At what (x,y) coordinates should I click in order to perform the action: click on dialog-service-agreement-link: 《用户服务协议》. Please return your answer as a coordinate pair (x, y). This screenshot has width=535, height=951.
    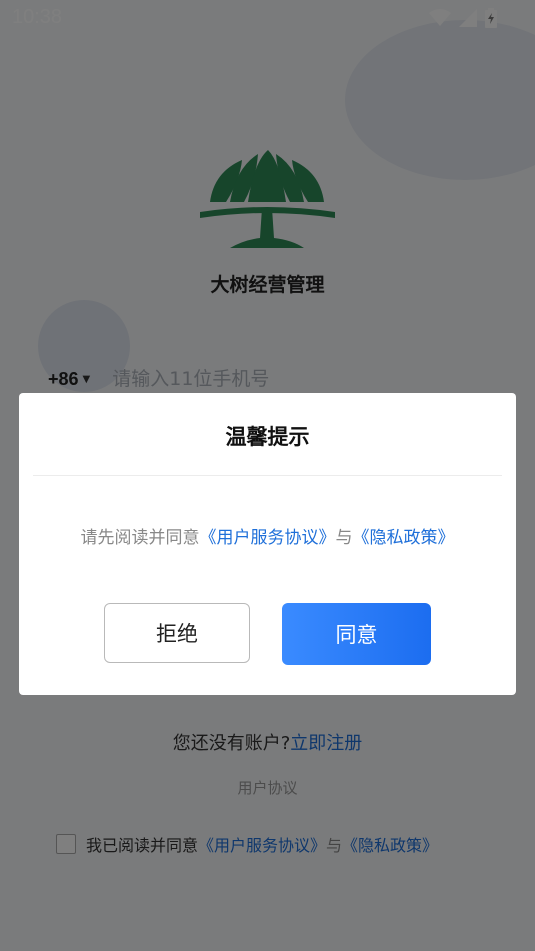
    Looking at the image, I should click on (268, 538).